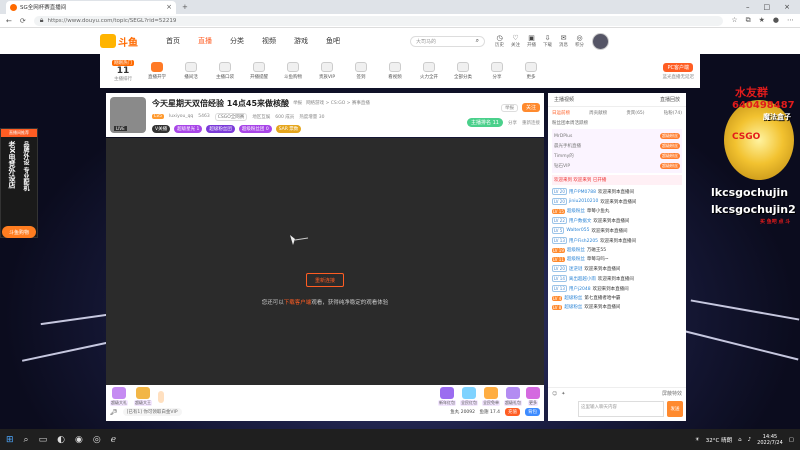 This screenshot has width=800, height=450. I want to click on volume-icon: ♪, so click(750, 440).